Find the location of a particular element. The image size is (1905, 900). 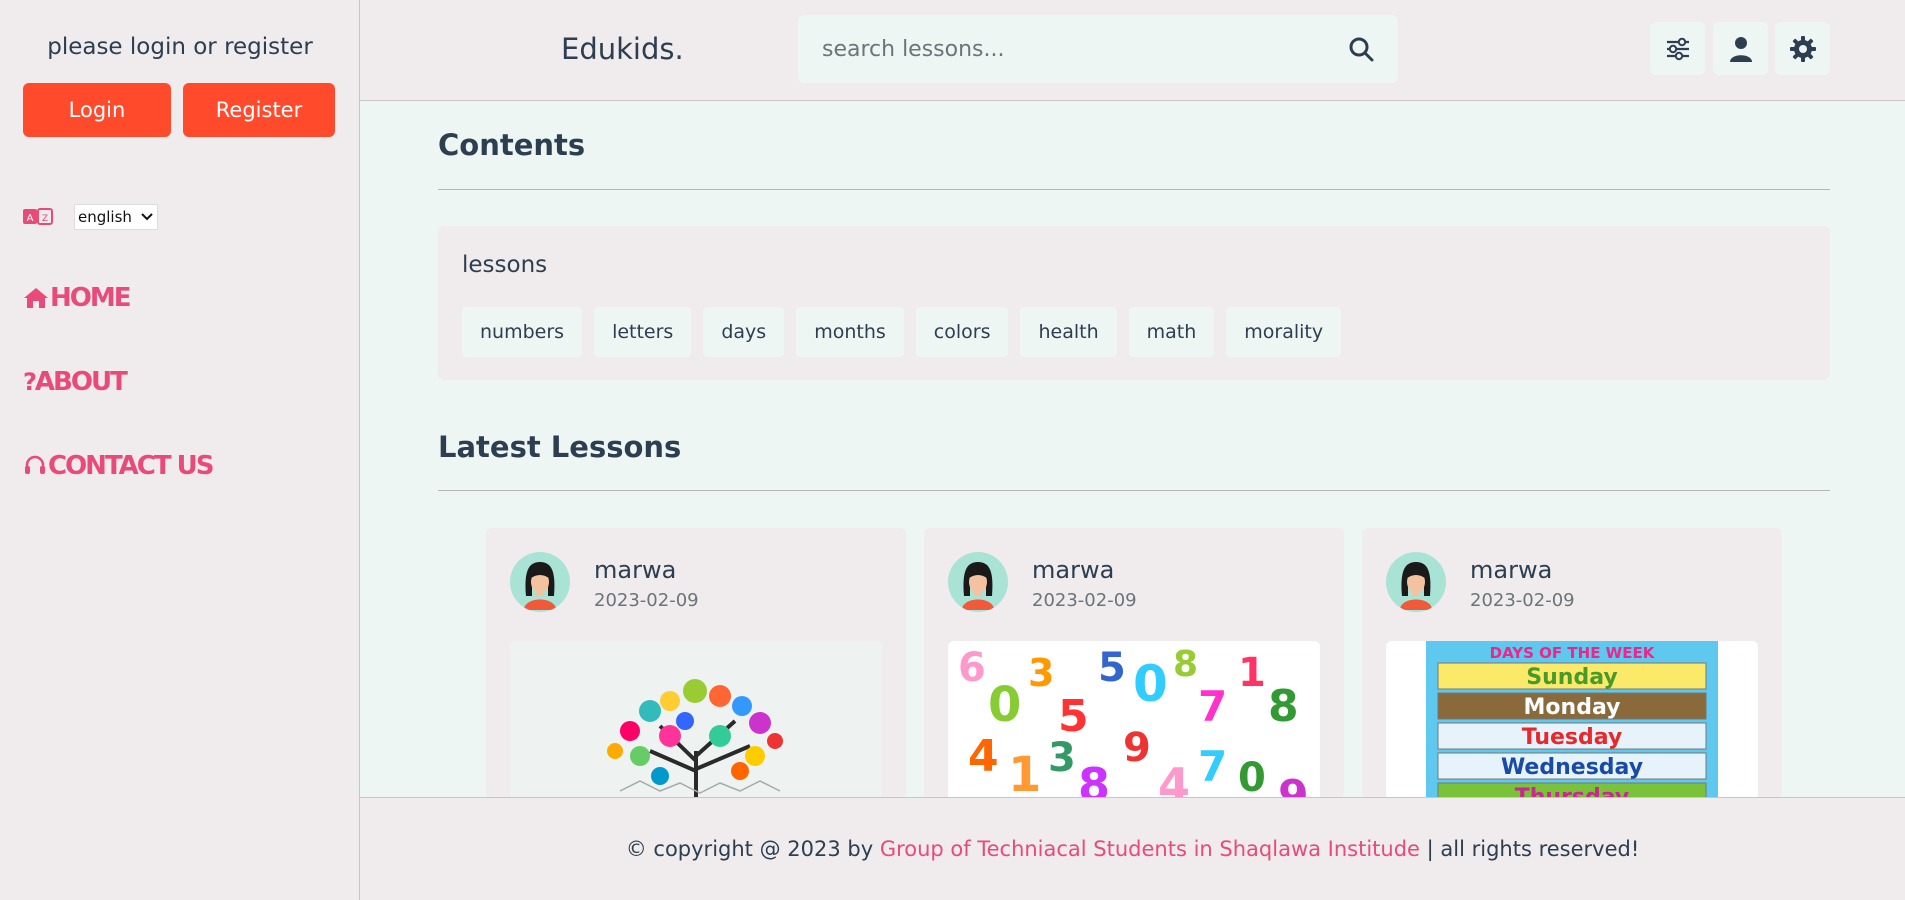

headset-icon is located at coordinates (35, 464).